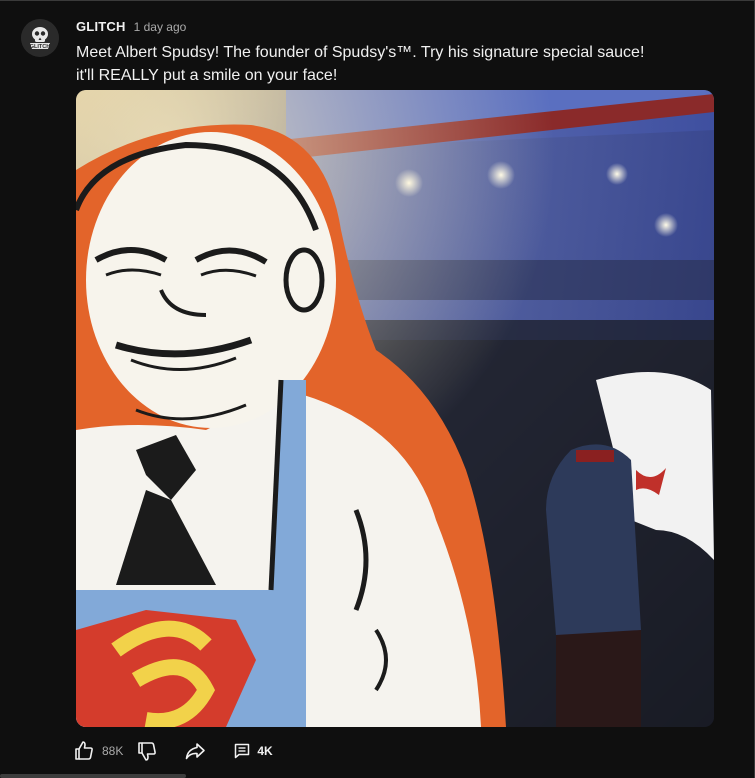  I want to click on channel-avatar: GLITCH, so click(40, 38).